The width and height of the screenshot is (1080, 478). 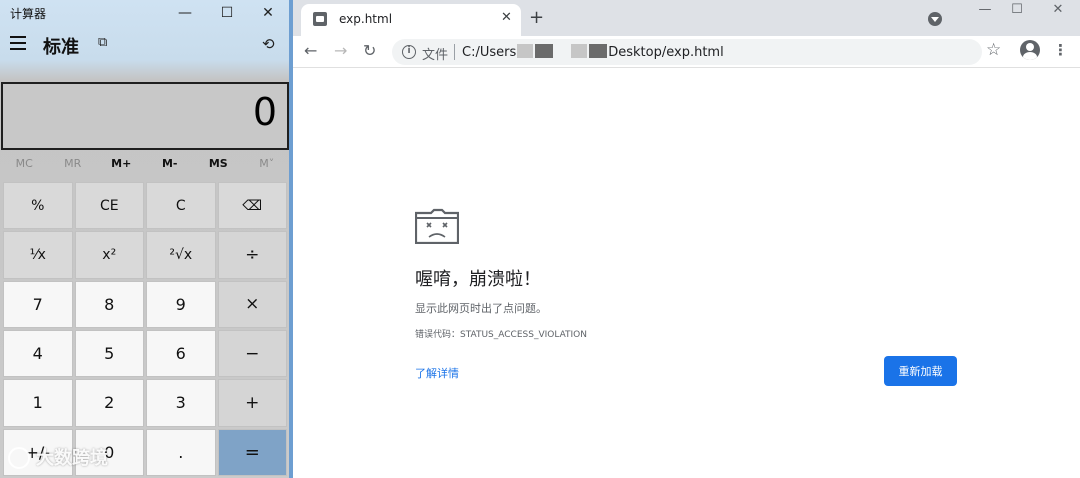 What do you see at coordinates (437, 226) in the screenshot?
I see `sad-folder-icon` at bounding box center [437, 226].